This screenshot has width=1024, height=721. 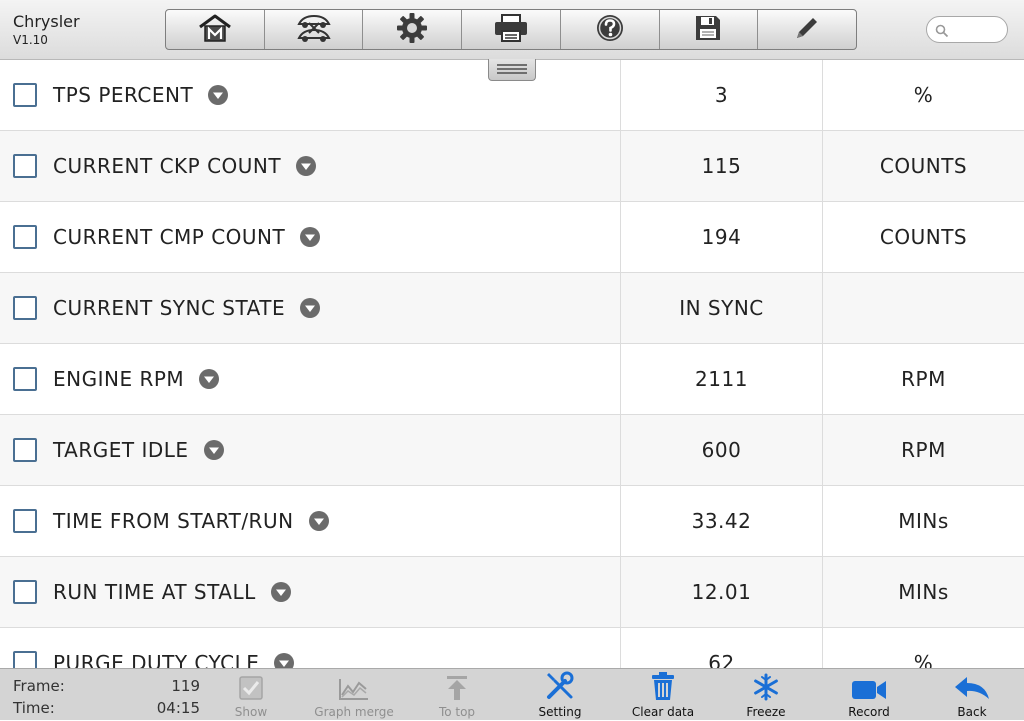 What do you see at coordinates (39, 686) in the screenshot?
I see `frame-label: Frame:` at bounding box center [39, 686].